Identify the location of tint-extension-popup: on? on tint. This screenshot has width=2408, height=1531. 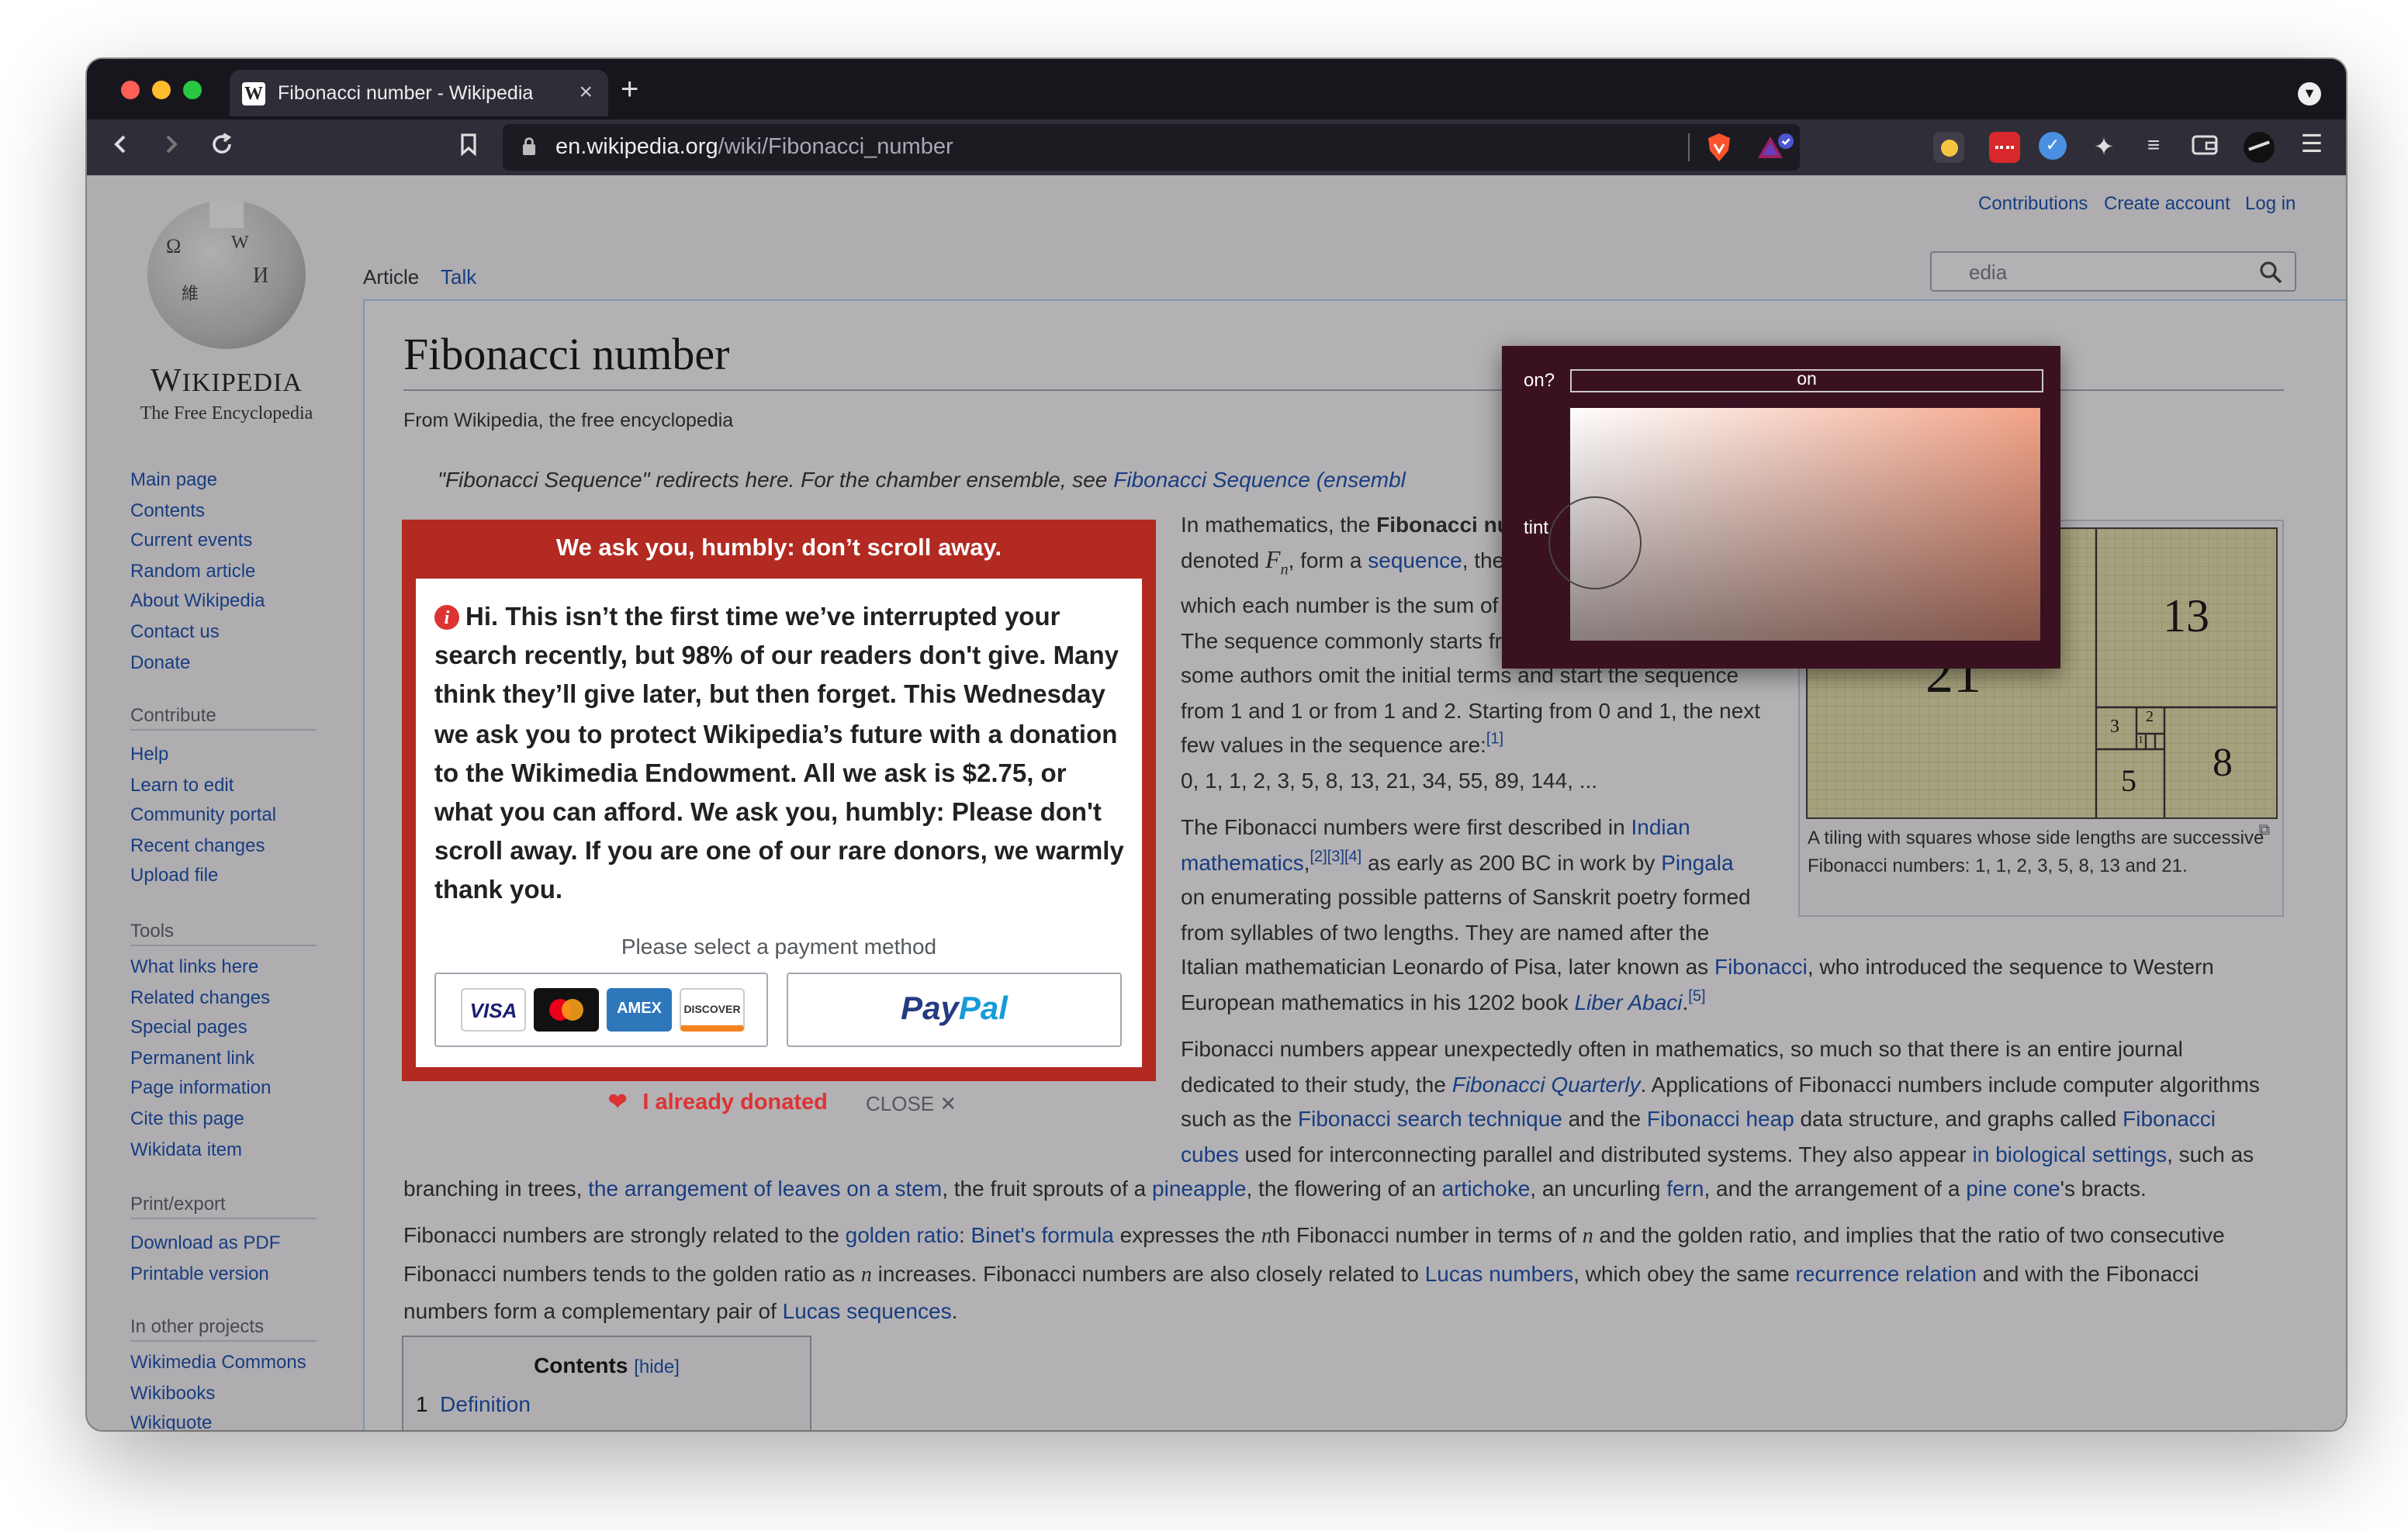
(1781, 507).